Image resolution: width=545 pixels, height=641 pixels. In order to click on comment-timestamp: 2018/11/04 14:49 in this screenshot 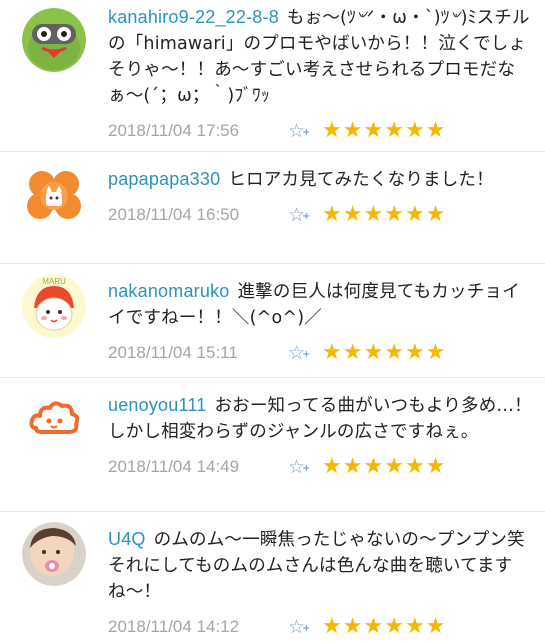, I will do `click(174, 466)`.